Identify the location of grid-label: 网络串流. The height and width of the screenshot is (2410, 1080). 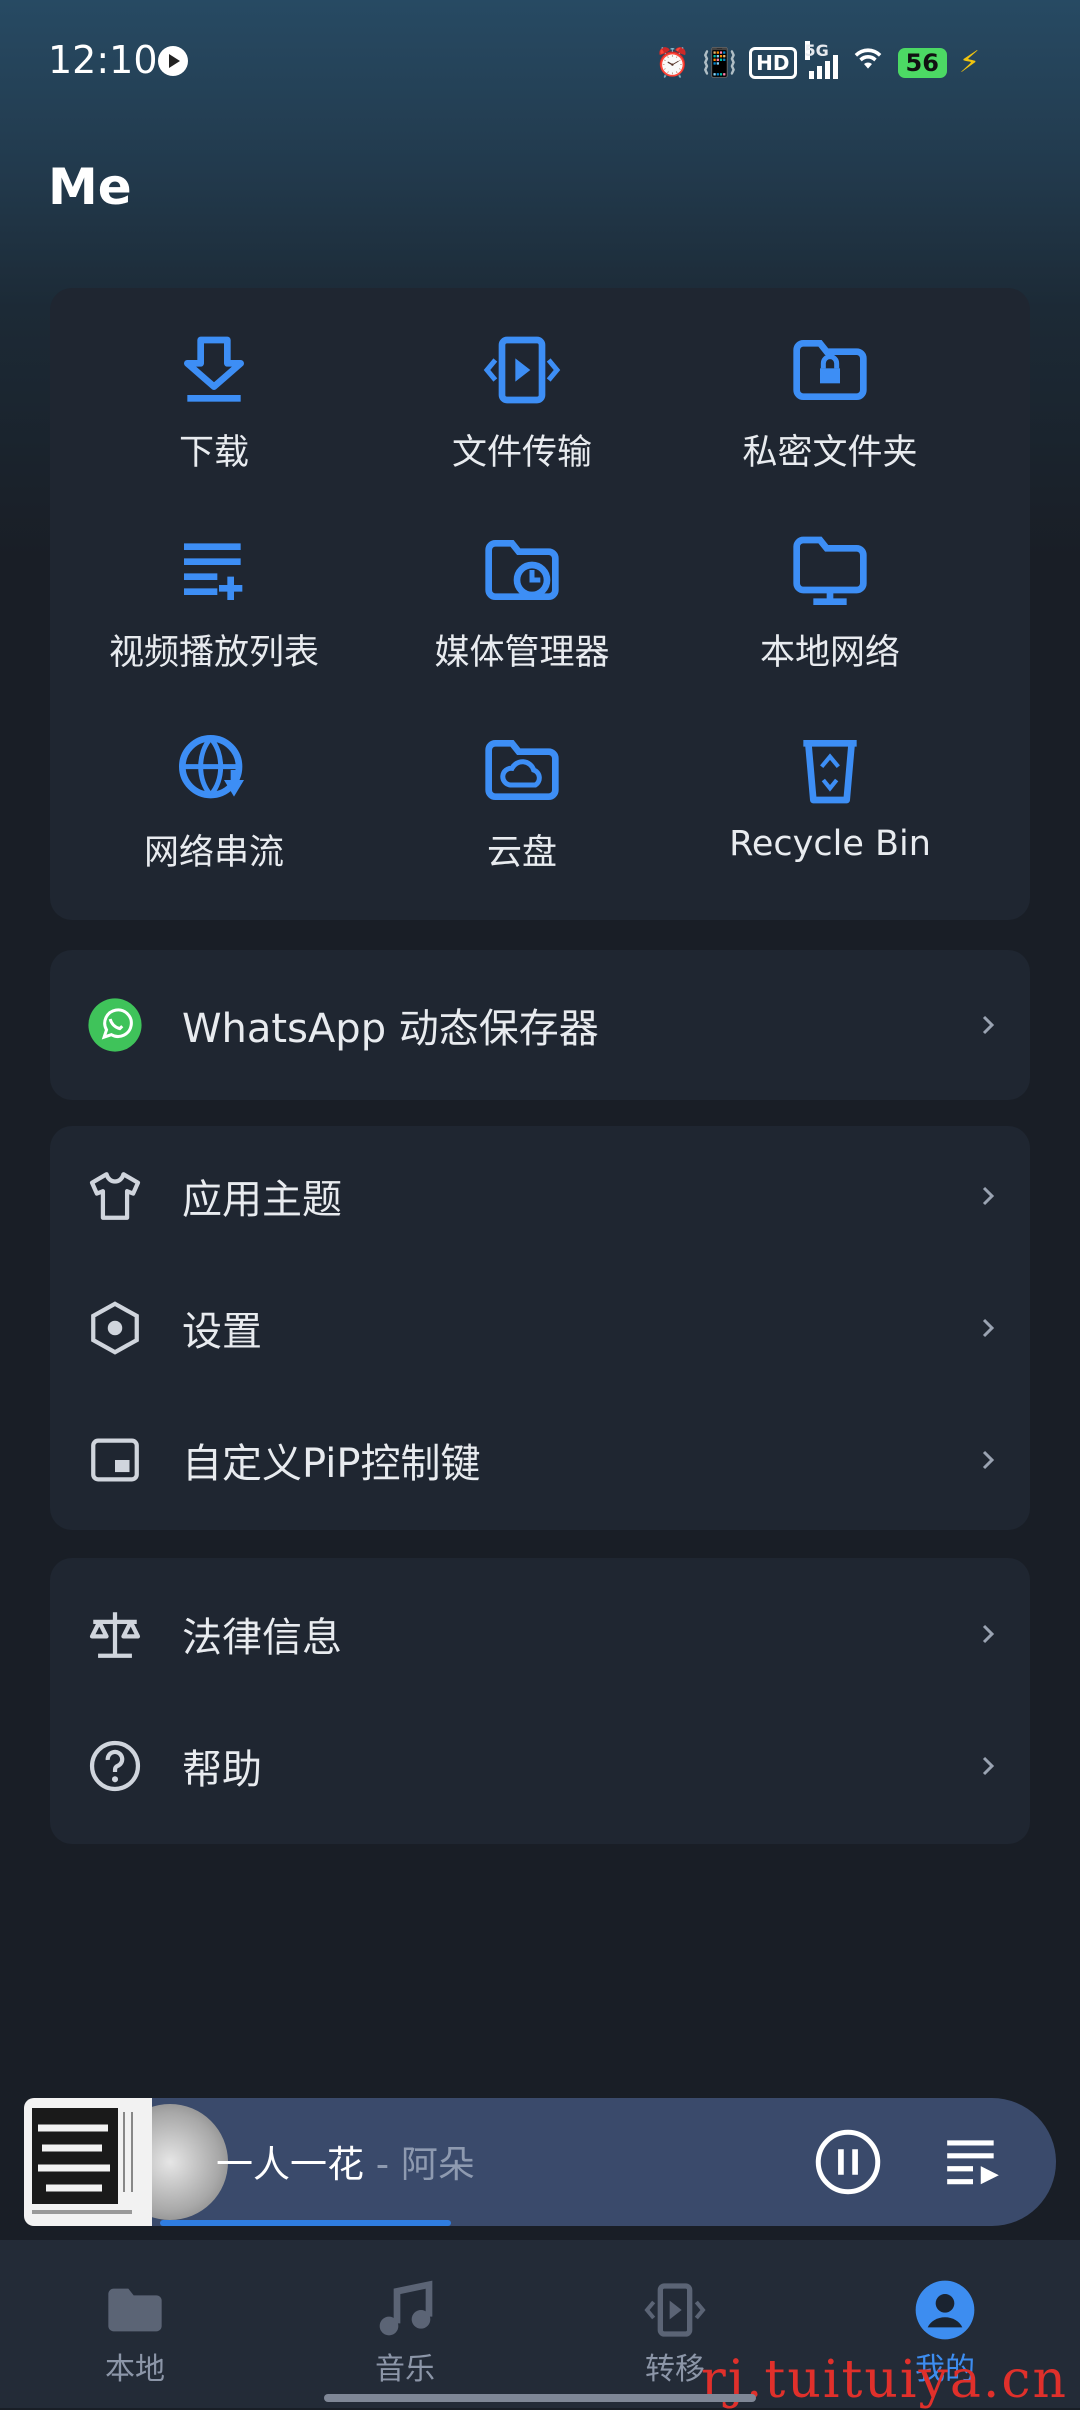
(213, 853).